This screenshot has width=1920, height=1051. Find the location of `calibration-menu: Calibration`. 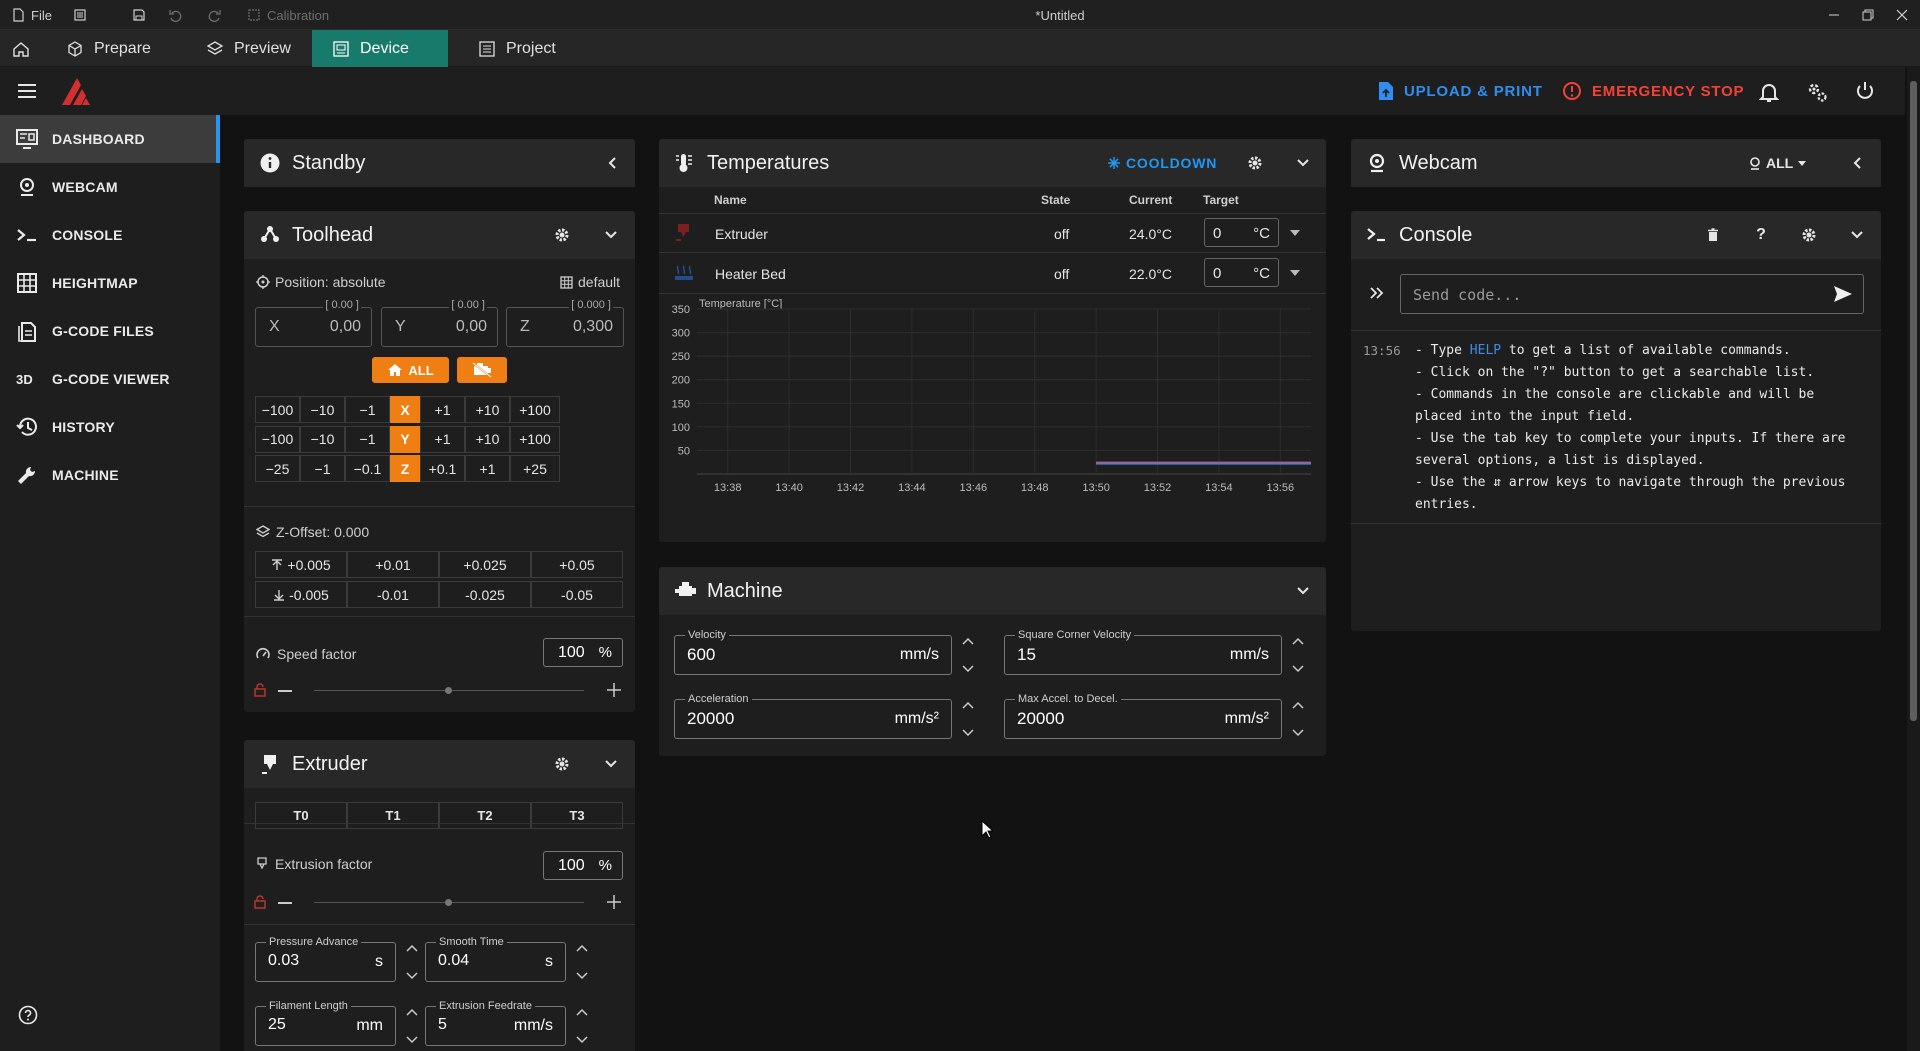

calibration-menu: Calibration is located at coordinates (288, 15).